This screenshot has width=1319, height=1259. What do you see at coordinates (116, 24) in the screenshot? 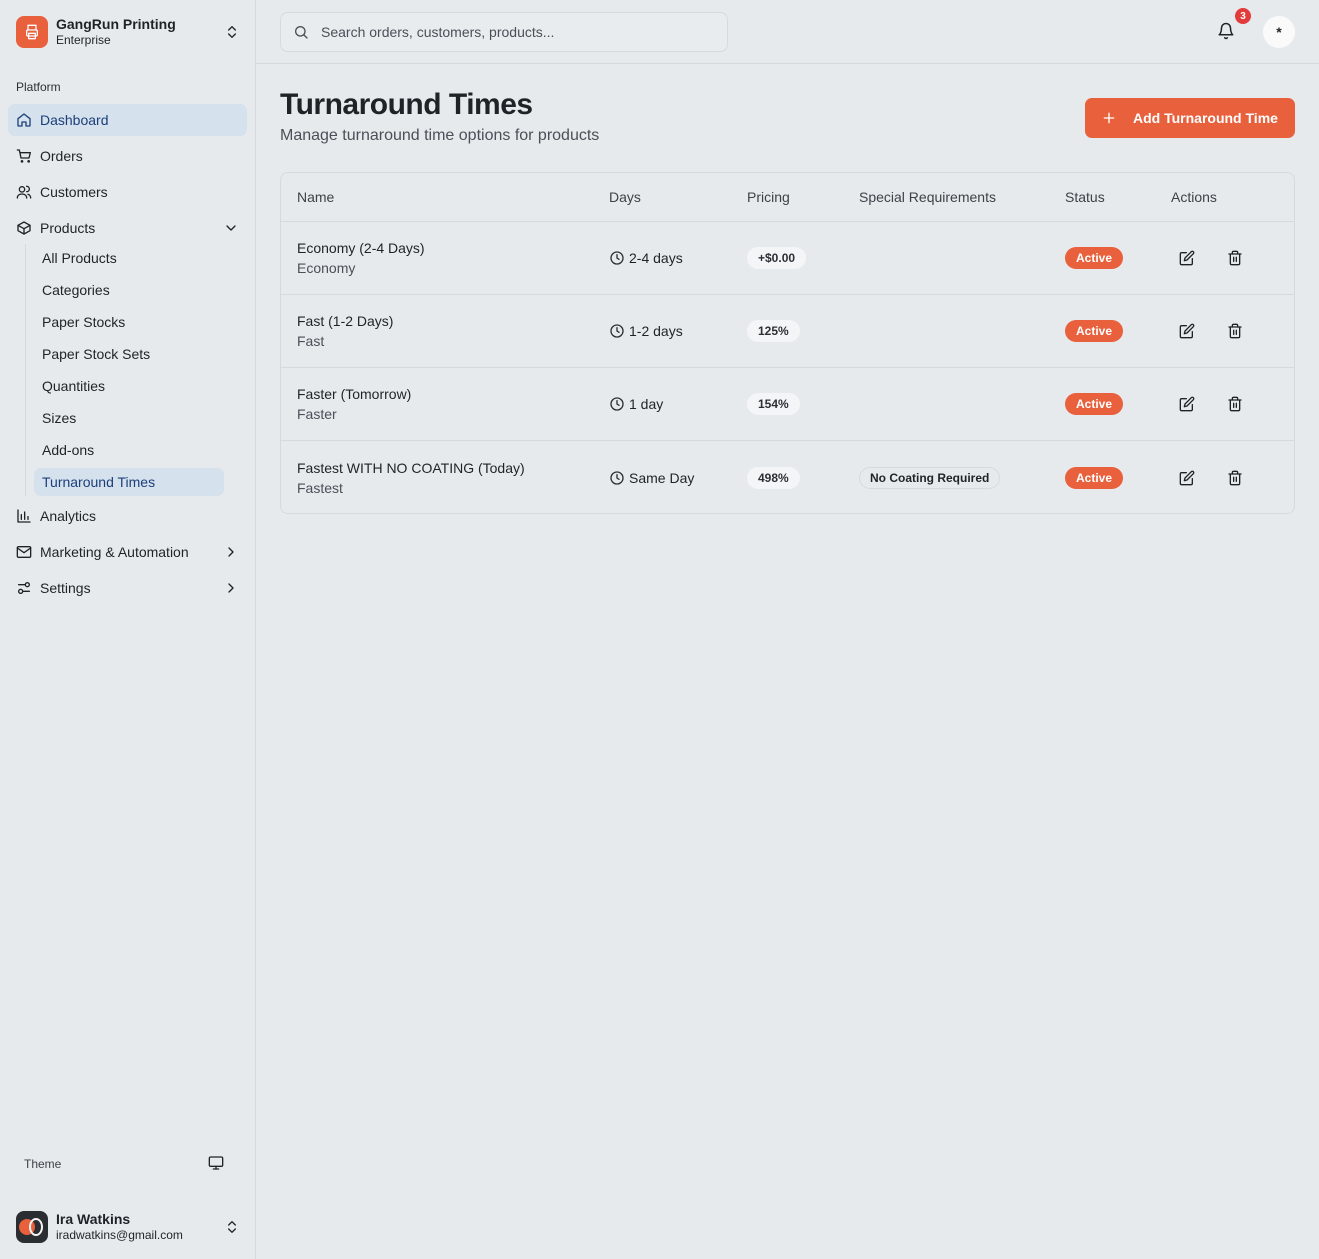
I see `org-name: GangRun Printing` at bounding box center [116, 24].